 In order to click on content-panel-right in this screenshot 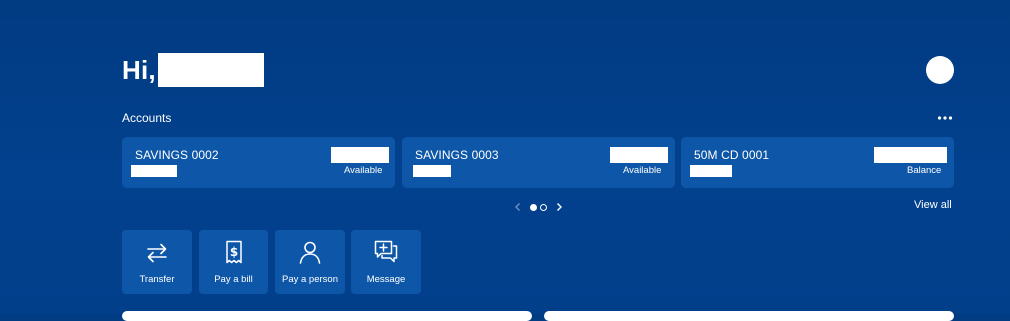, I will do `click(749, 316)`.